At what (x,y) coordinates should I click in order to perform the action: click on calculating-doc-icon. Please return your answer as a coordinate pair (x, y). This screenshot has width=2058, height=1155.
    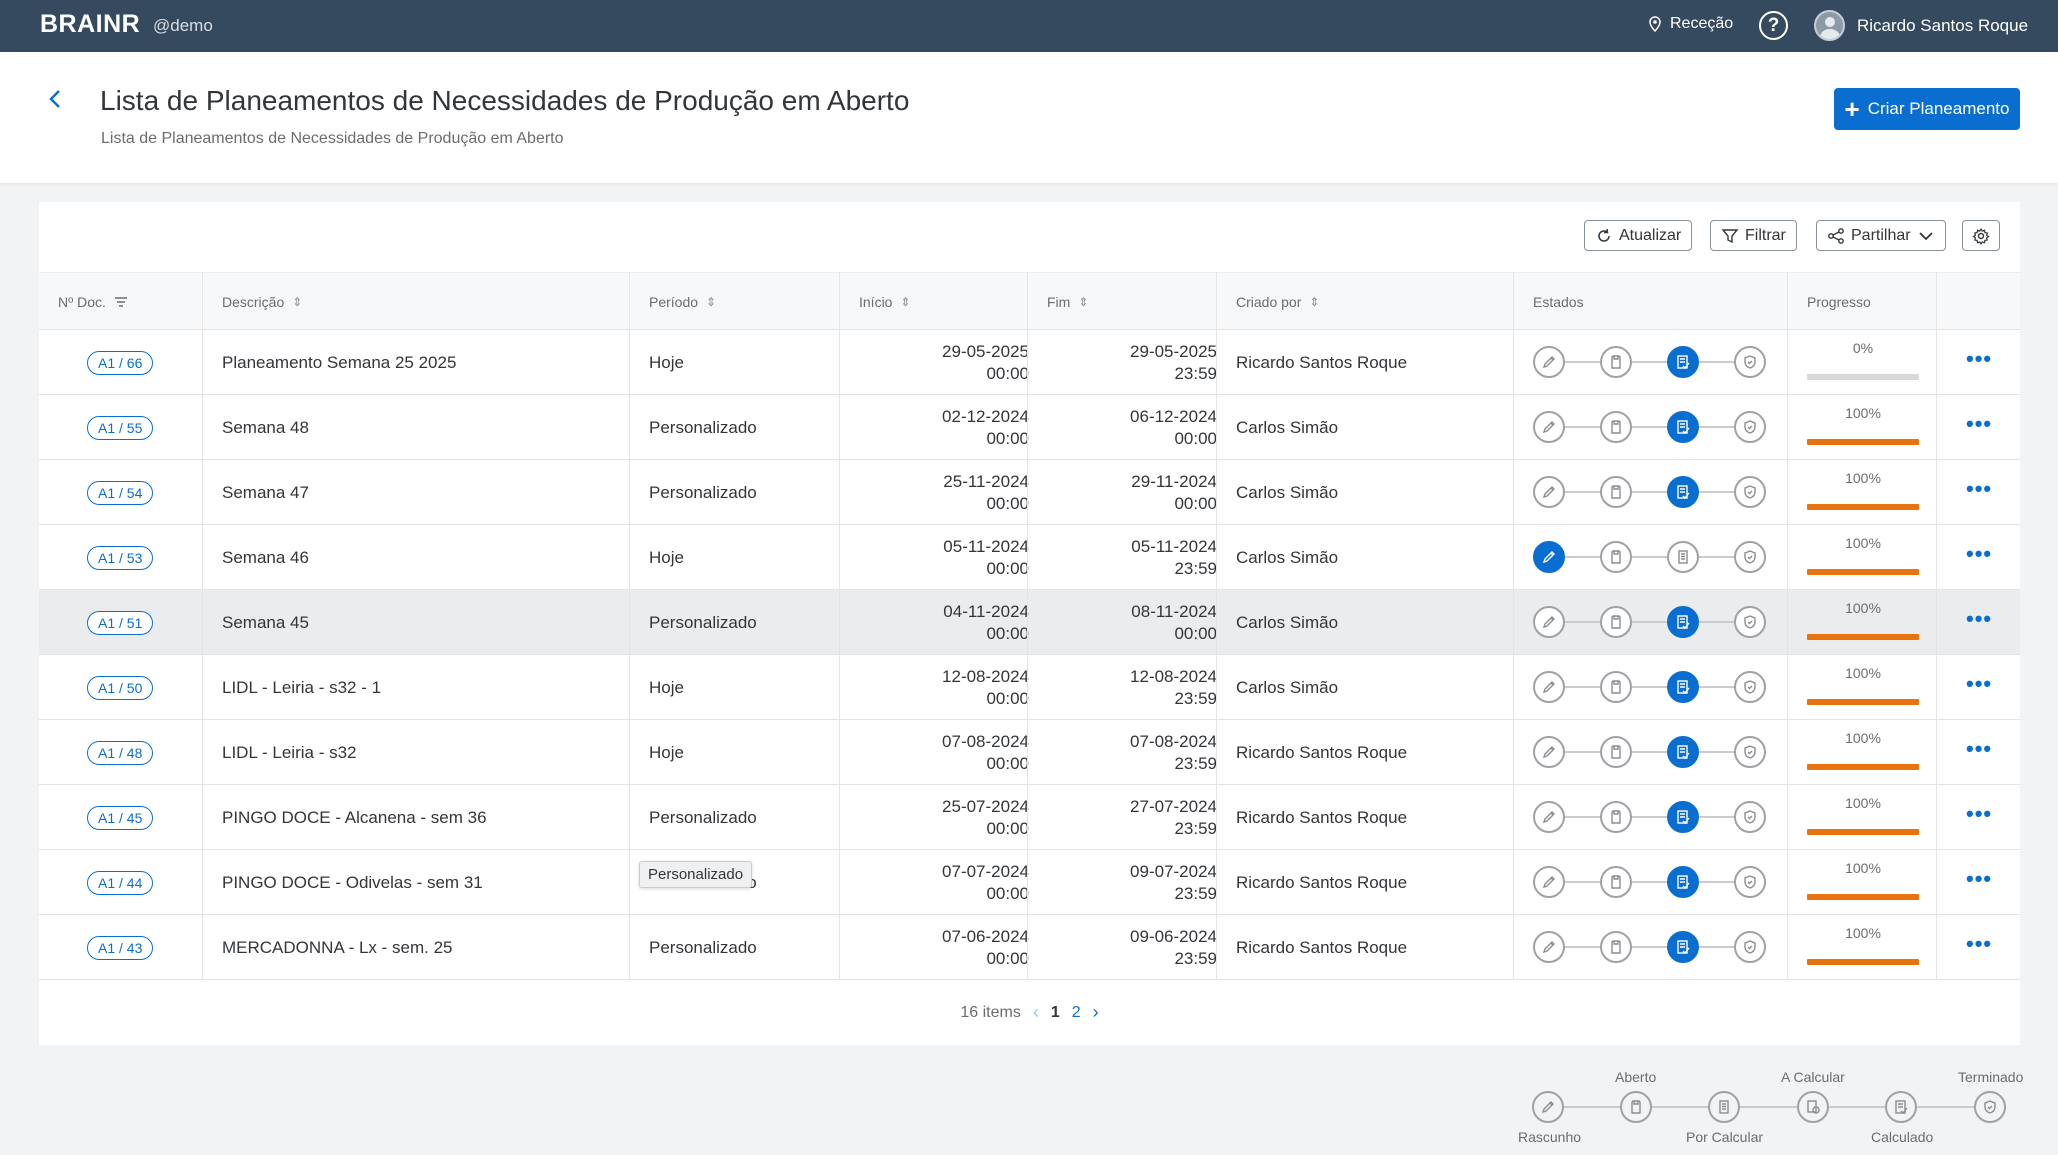
    Looking at the image, I should click on (1813, 1107).